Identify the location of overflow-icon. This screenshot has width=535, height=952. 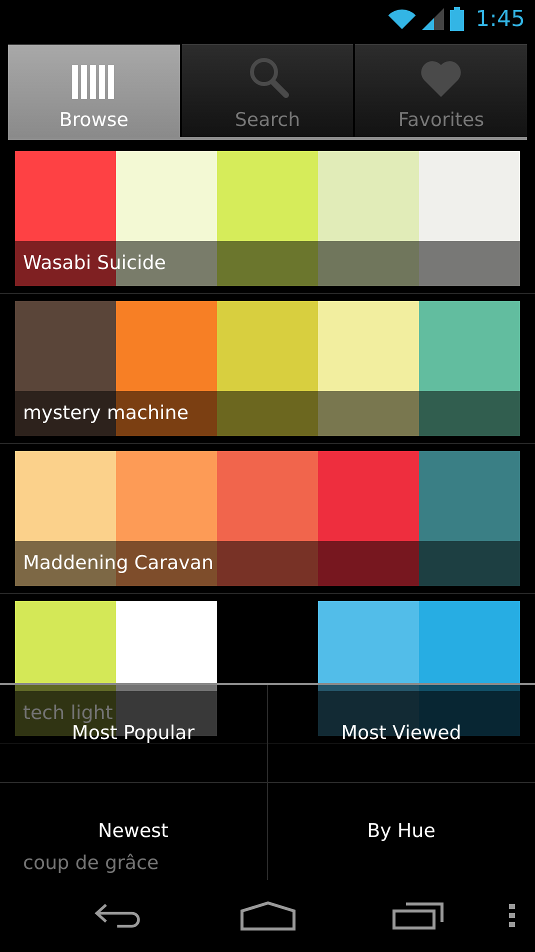
(512, 916).